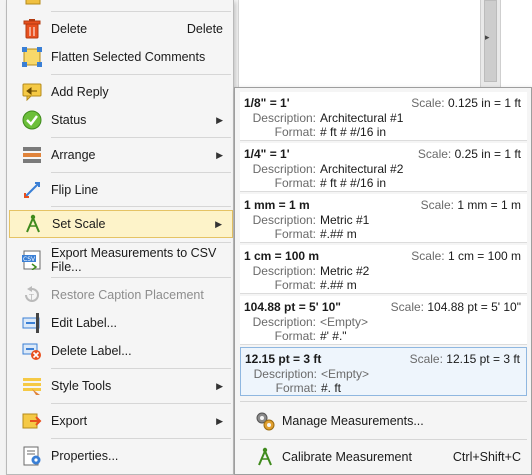 The height and width of the screenshot is (475, 532). Describe the element at coordinates (345, 220) in the screenshot. I see `description-value: Metric #1` at that location.